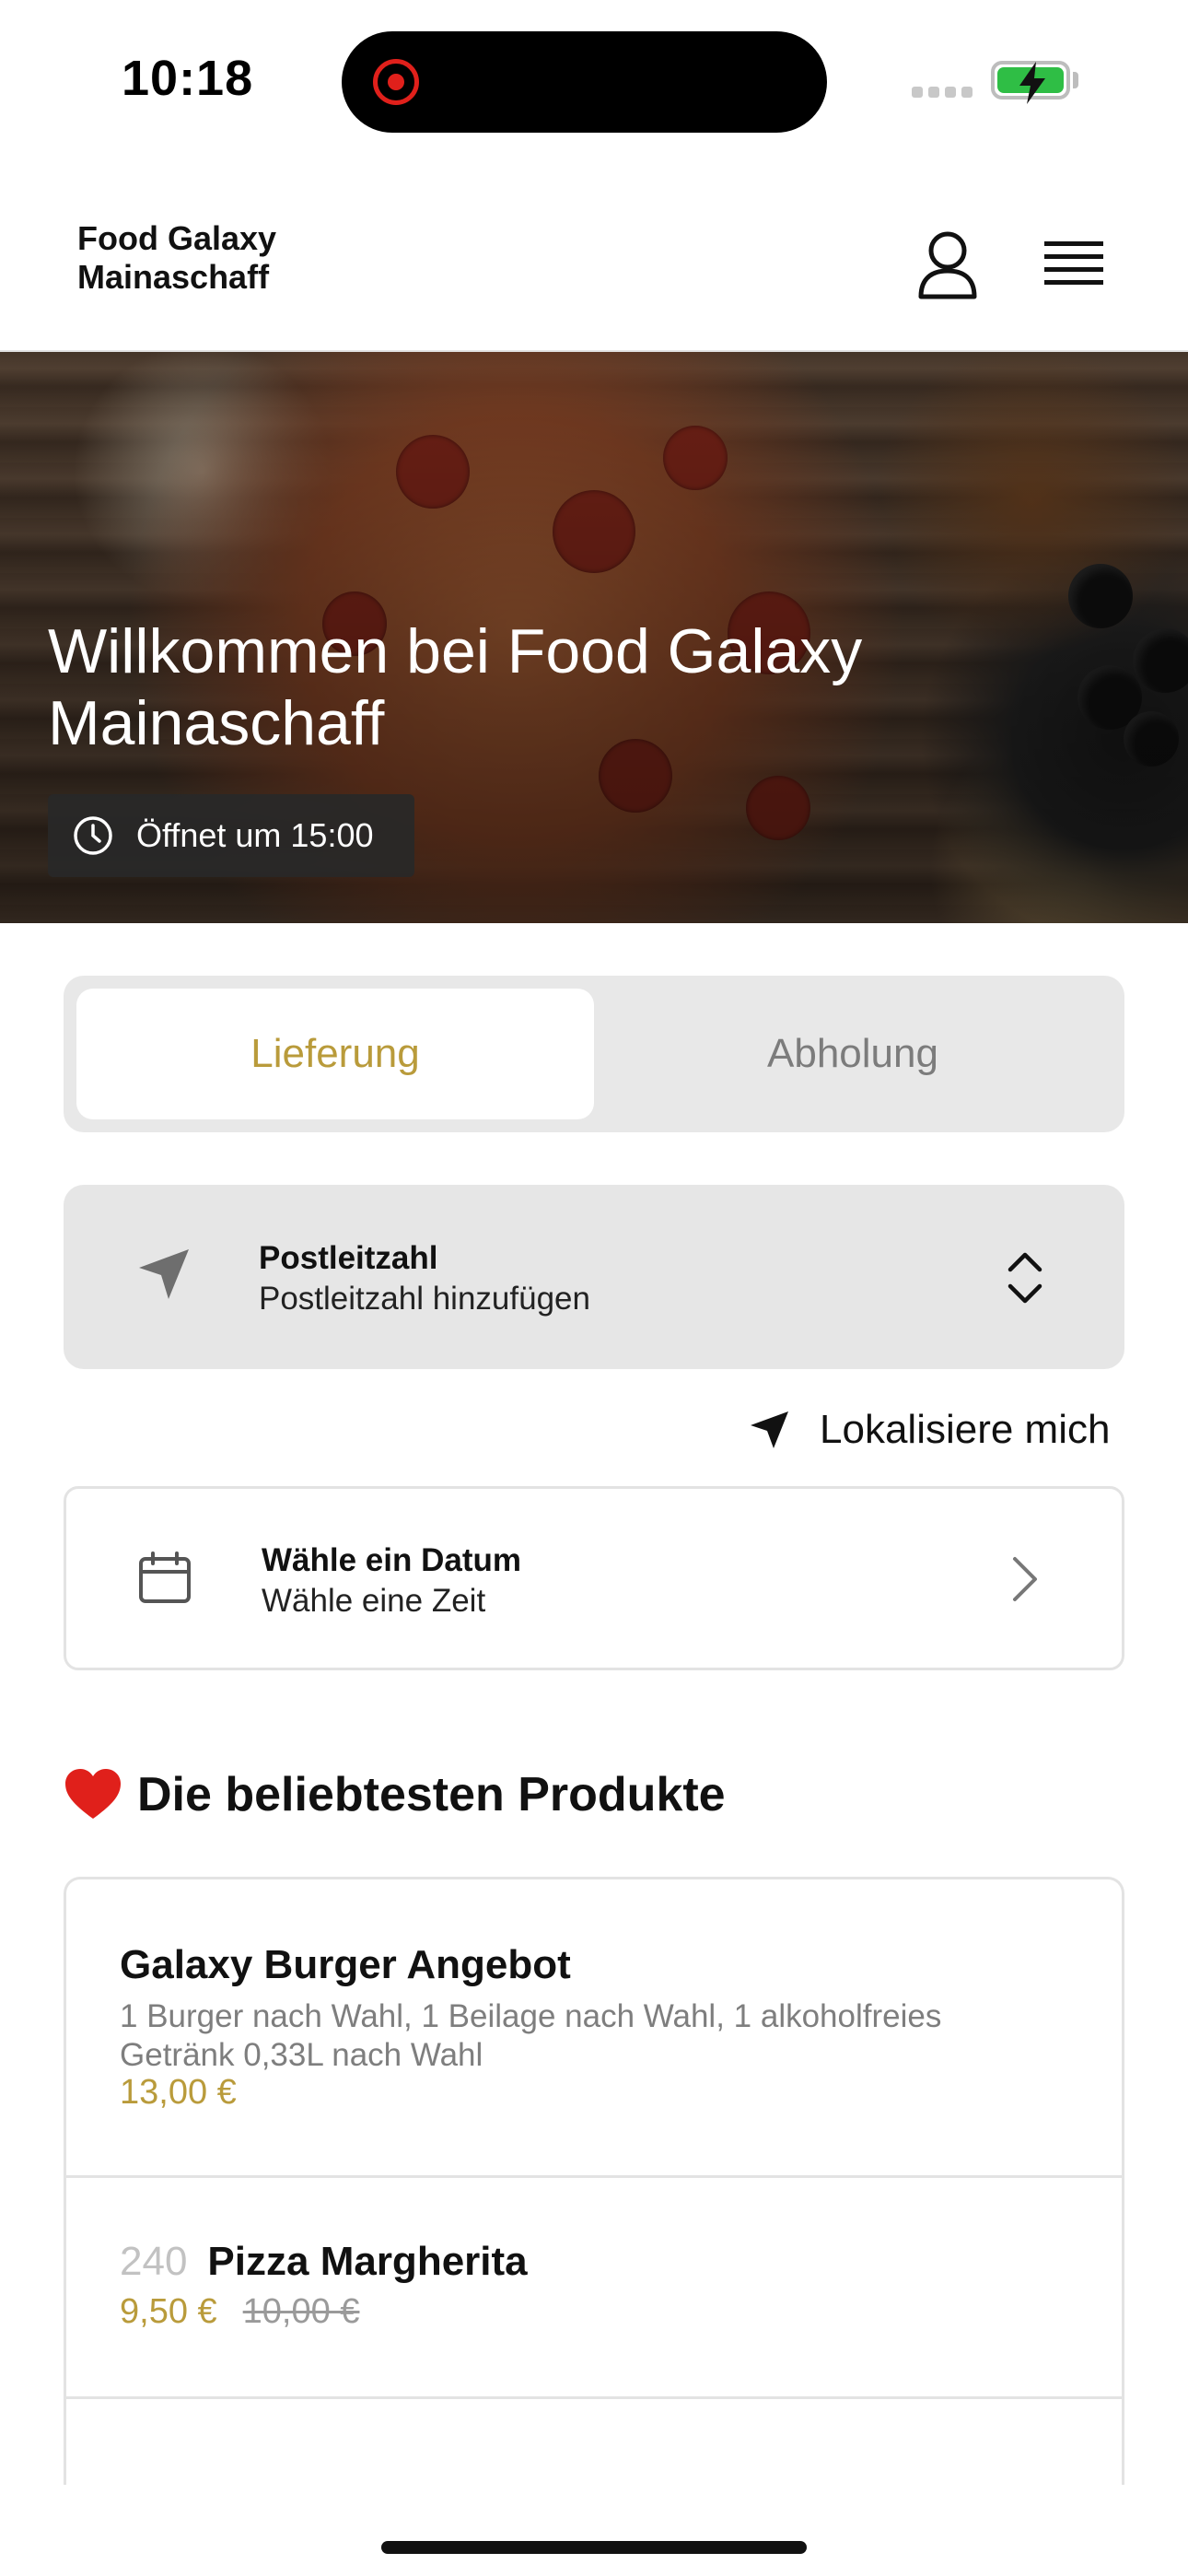 The width and height of the screenshot is (1188, 2576). I want to click on location-arrow-icon, so click(770, 1429).